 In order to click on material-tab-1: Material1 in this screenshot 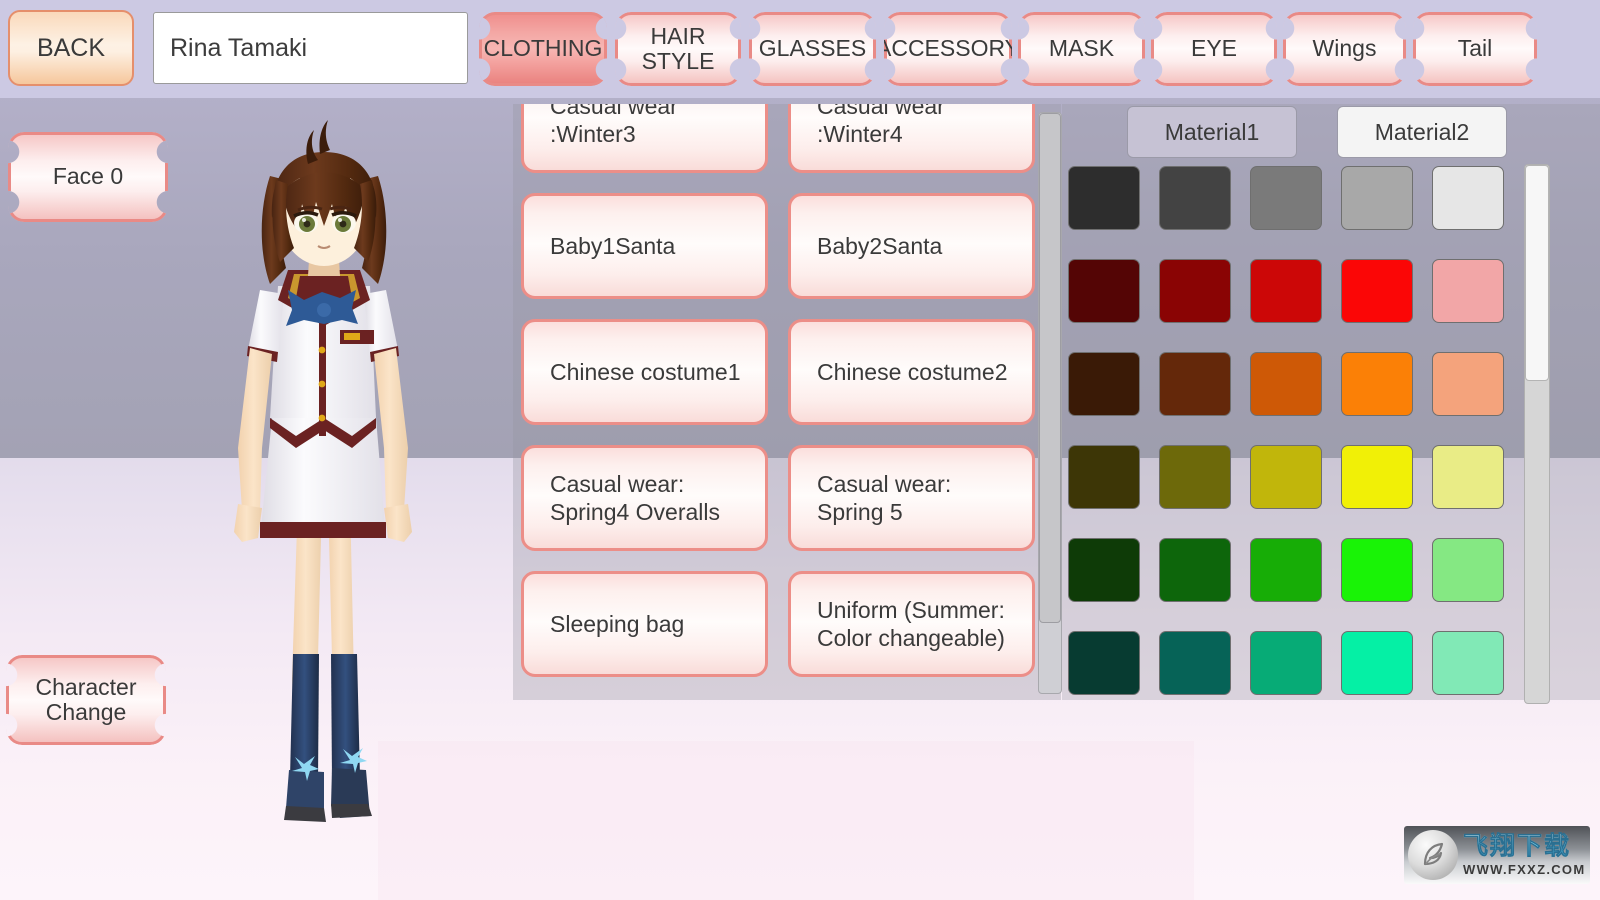, I will do `click(1212, 132)`.